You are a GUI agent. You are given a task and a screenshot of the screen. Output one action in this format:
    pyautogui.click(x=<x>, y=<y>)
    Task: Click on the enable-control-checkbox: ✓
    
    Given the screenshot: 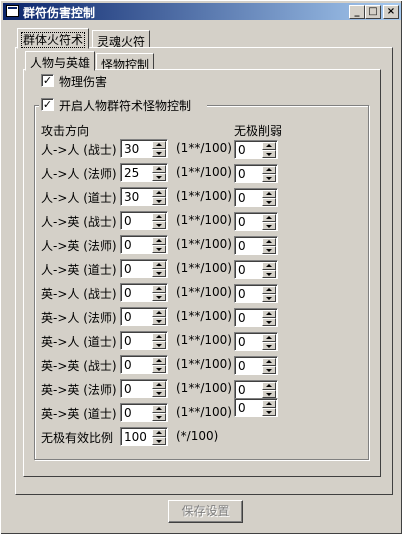 What is the action you would take?
    pyautogui.click(x=47, y=104)
    